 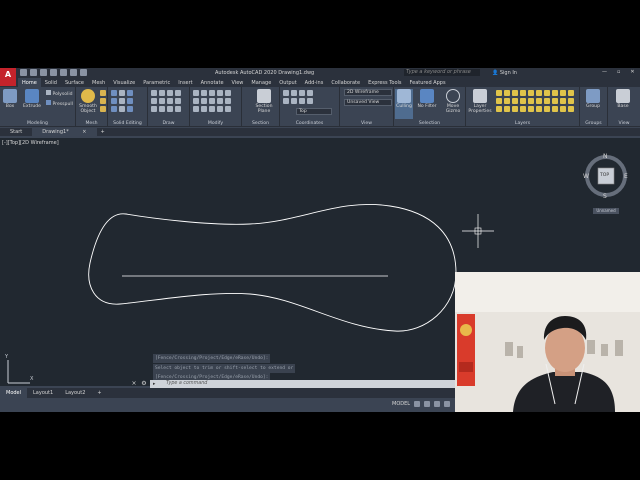 What do you see at coordinates (16, 132) in the screenshot?
I see `file-tab-start: Start` at bounding box center [16, 132].